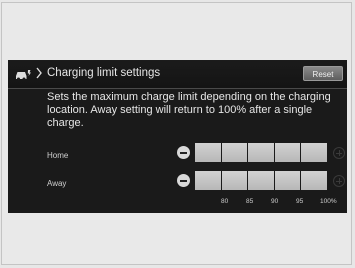  I want to click on page-title: Charging limit settings, so click(104, 73).